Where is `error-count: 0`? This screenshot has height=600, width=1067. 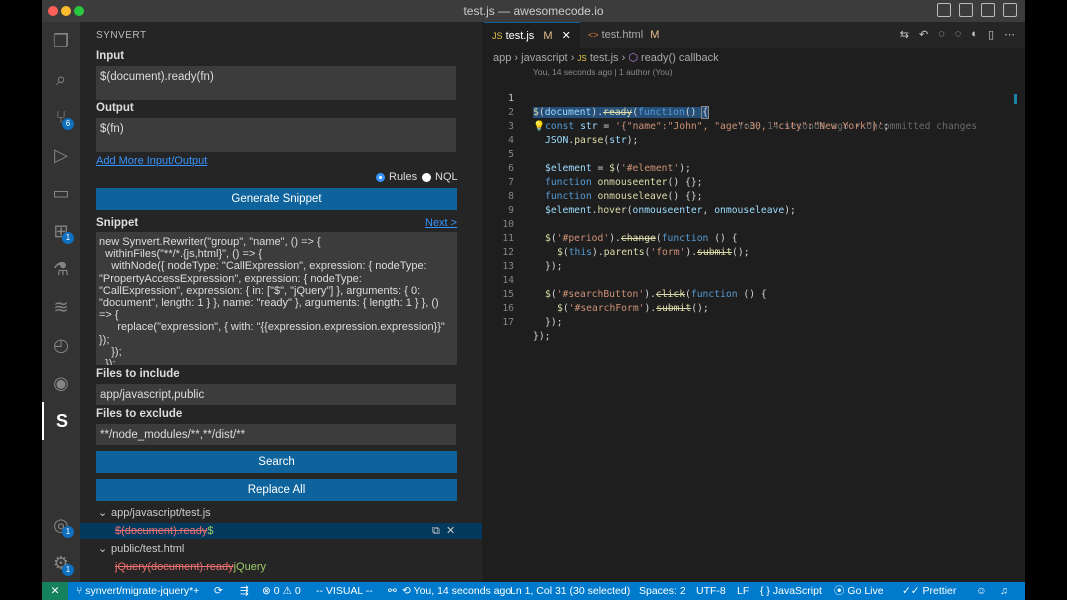
error-count: 0 is located at coordinates (276, 591).